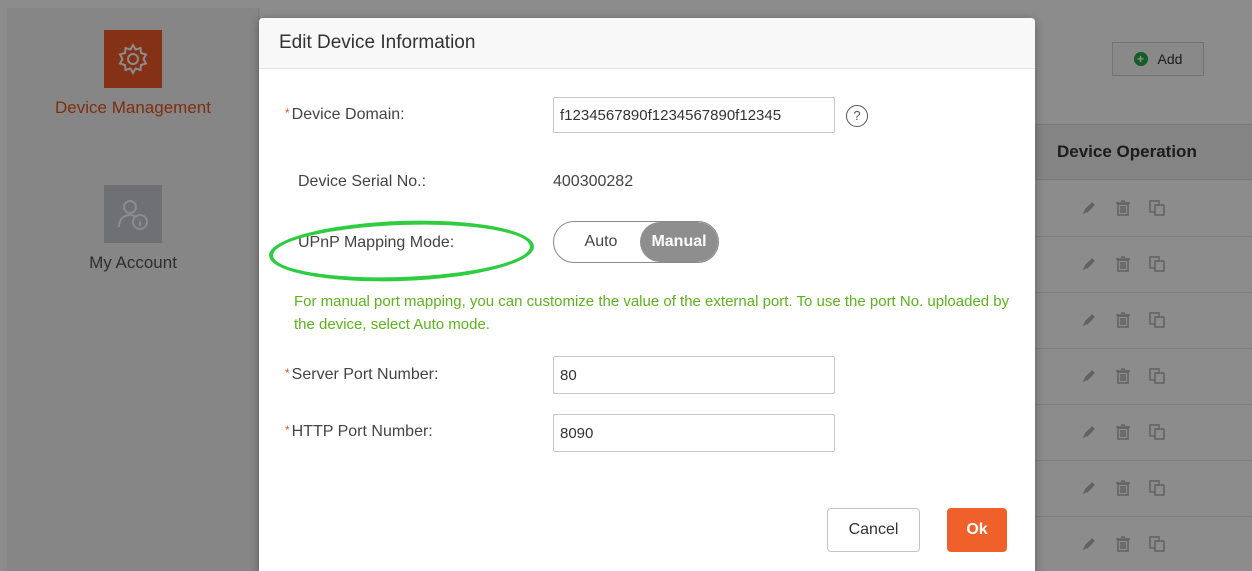  Describe the element at coordinates (873, 530) in the screenshot. I see `cancel-button: Cancel` at that location.